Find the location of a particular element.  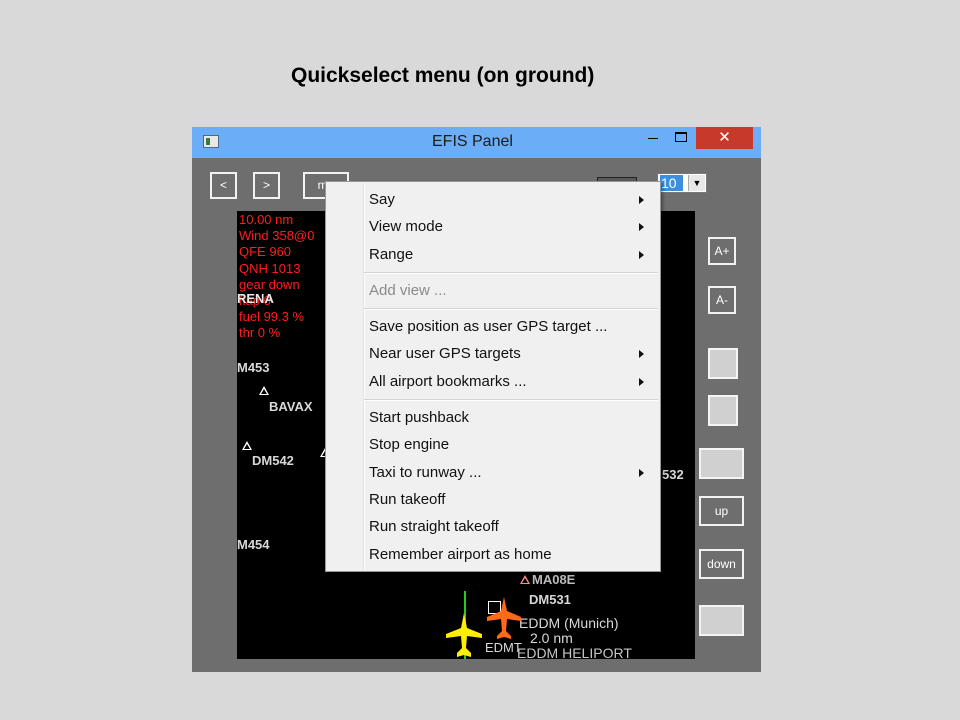

heliport-label: EDDM HELIPORT is located at coordinates (574, 652).